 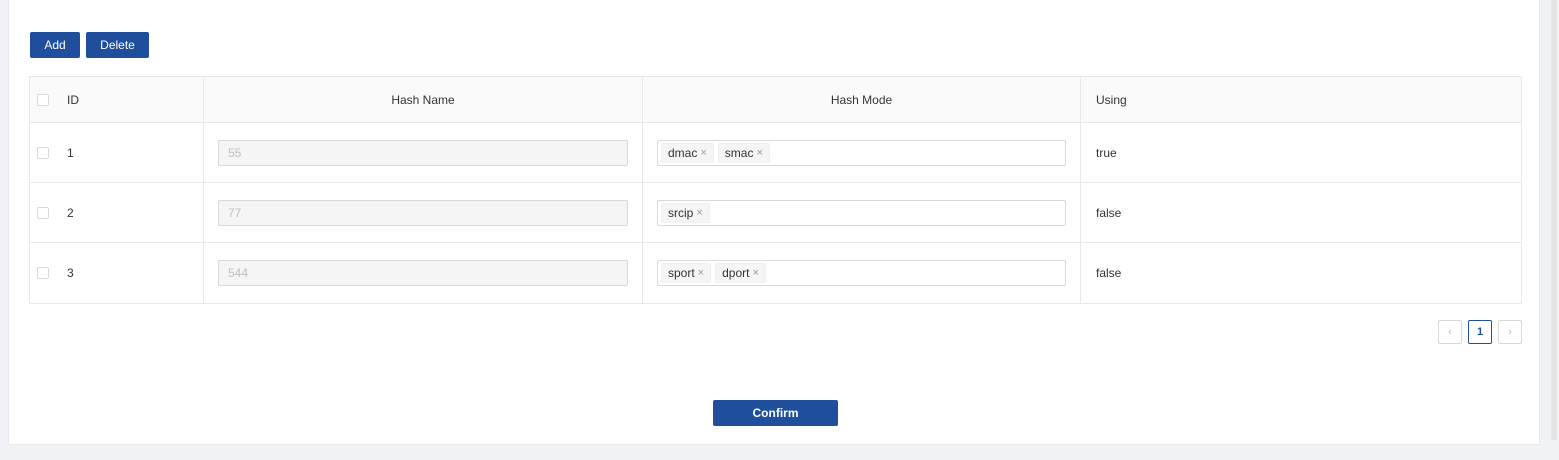 I want to click on using-value: true, so click(x=1106, y=152).